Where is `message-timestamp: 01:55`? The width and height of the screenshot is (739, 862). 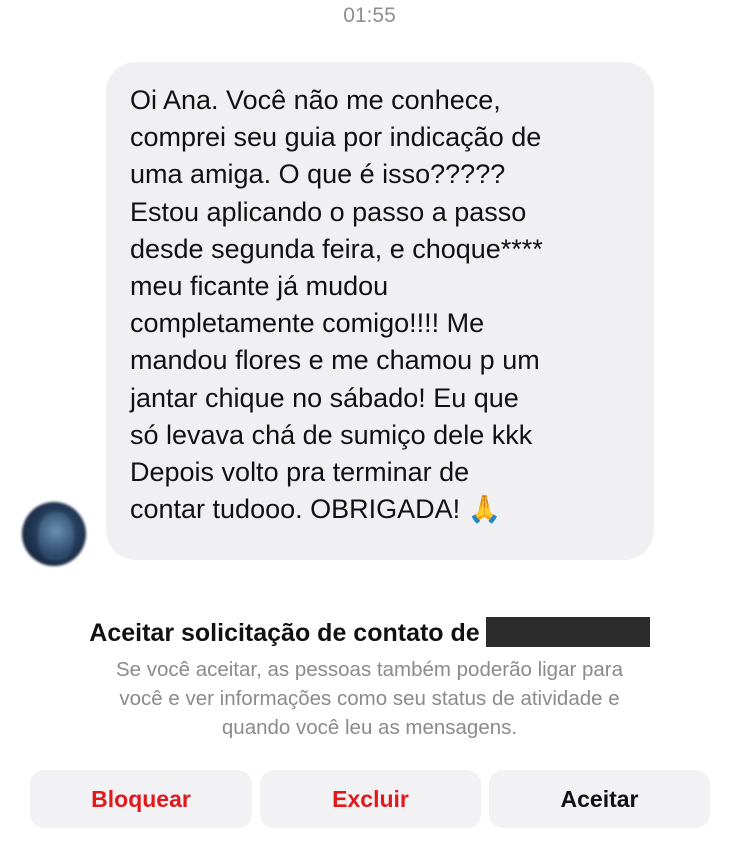 message-timestamp: 01:55 is located at coordinates (369, 15).